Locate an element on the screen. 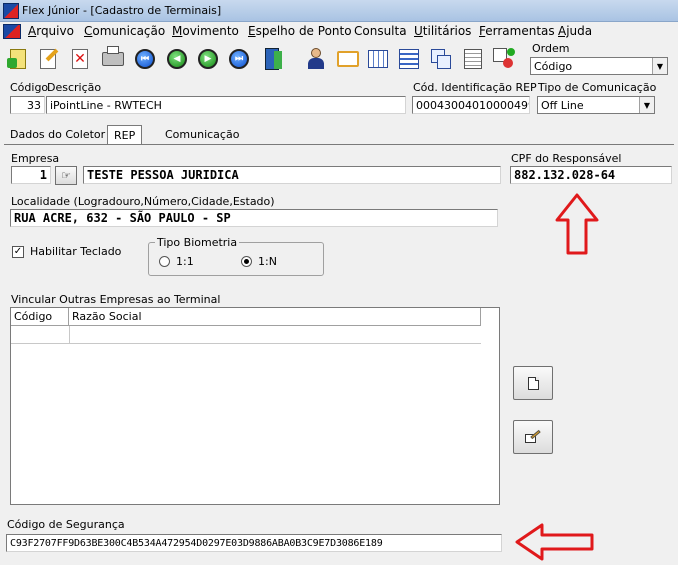 The image size is (678, 565). edit-empresa-button is located at coordinates (533, 437).